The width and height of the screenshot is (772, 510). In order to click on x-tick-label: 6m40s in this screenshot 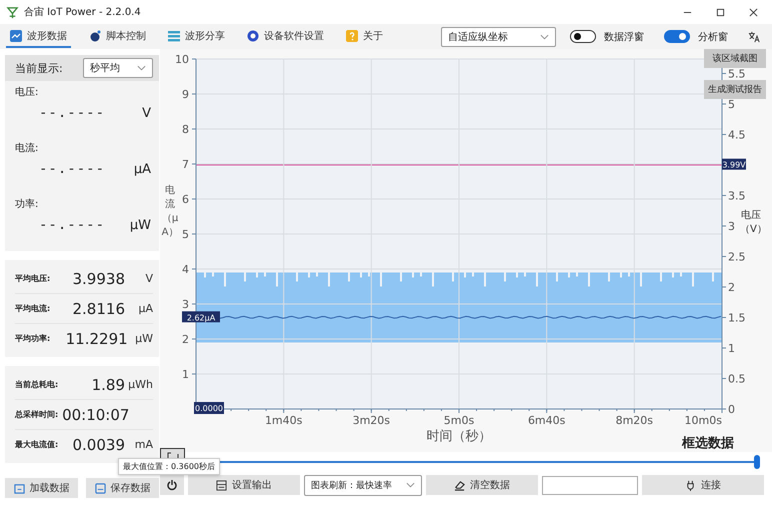, I will do `click(547, 420)`.